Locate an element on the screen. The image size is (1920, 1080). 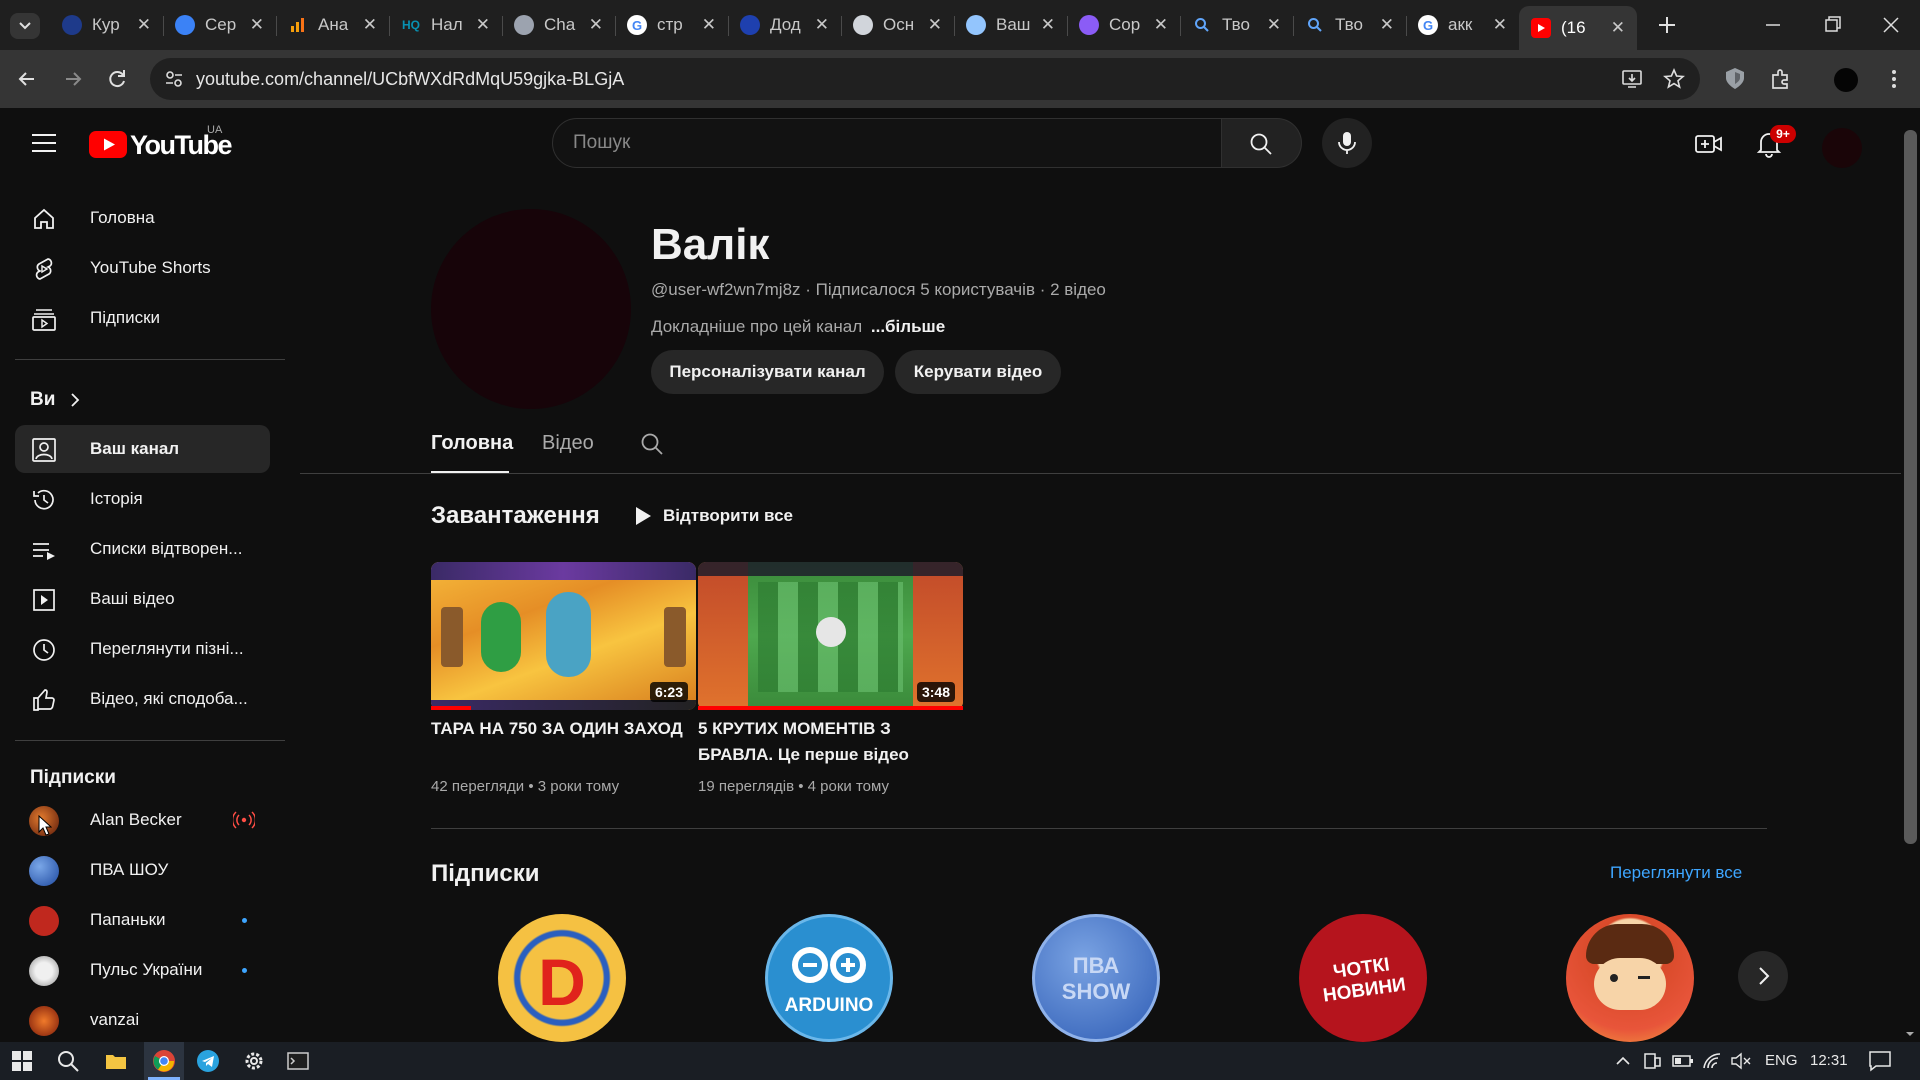
manage-videos-button: Керувати відео is located at coordinates (978, 372).